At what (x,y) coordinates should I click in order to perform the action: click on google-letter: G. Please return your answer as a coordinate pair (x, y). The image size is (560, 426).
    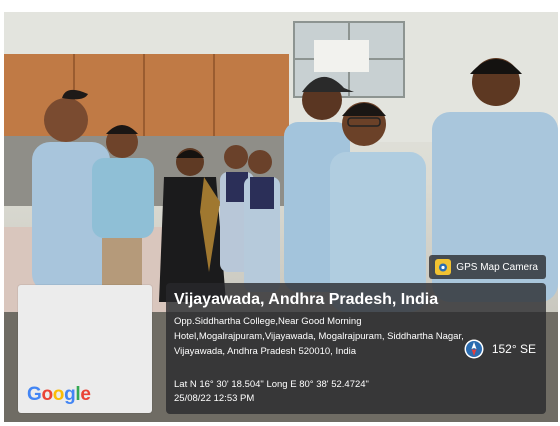
    Looking at the image, I should click on (34, 394).